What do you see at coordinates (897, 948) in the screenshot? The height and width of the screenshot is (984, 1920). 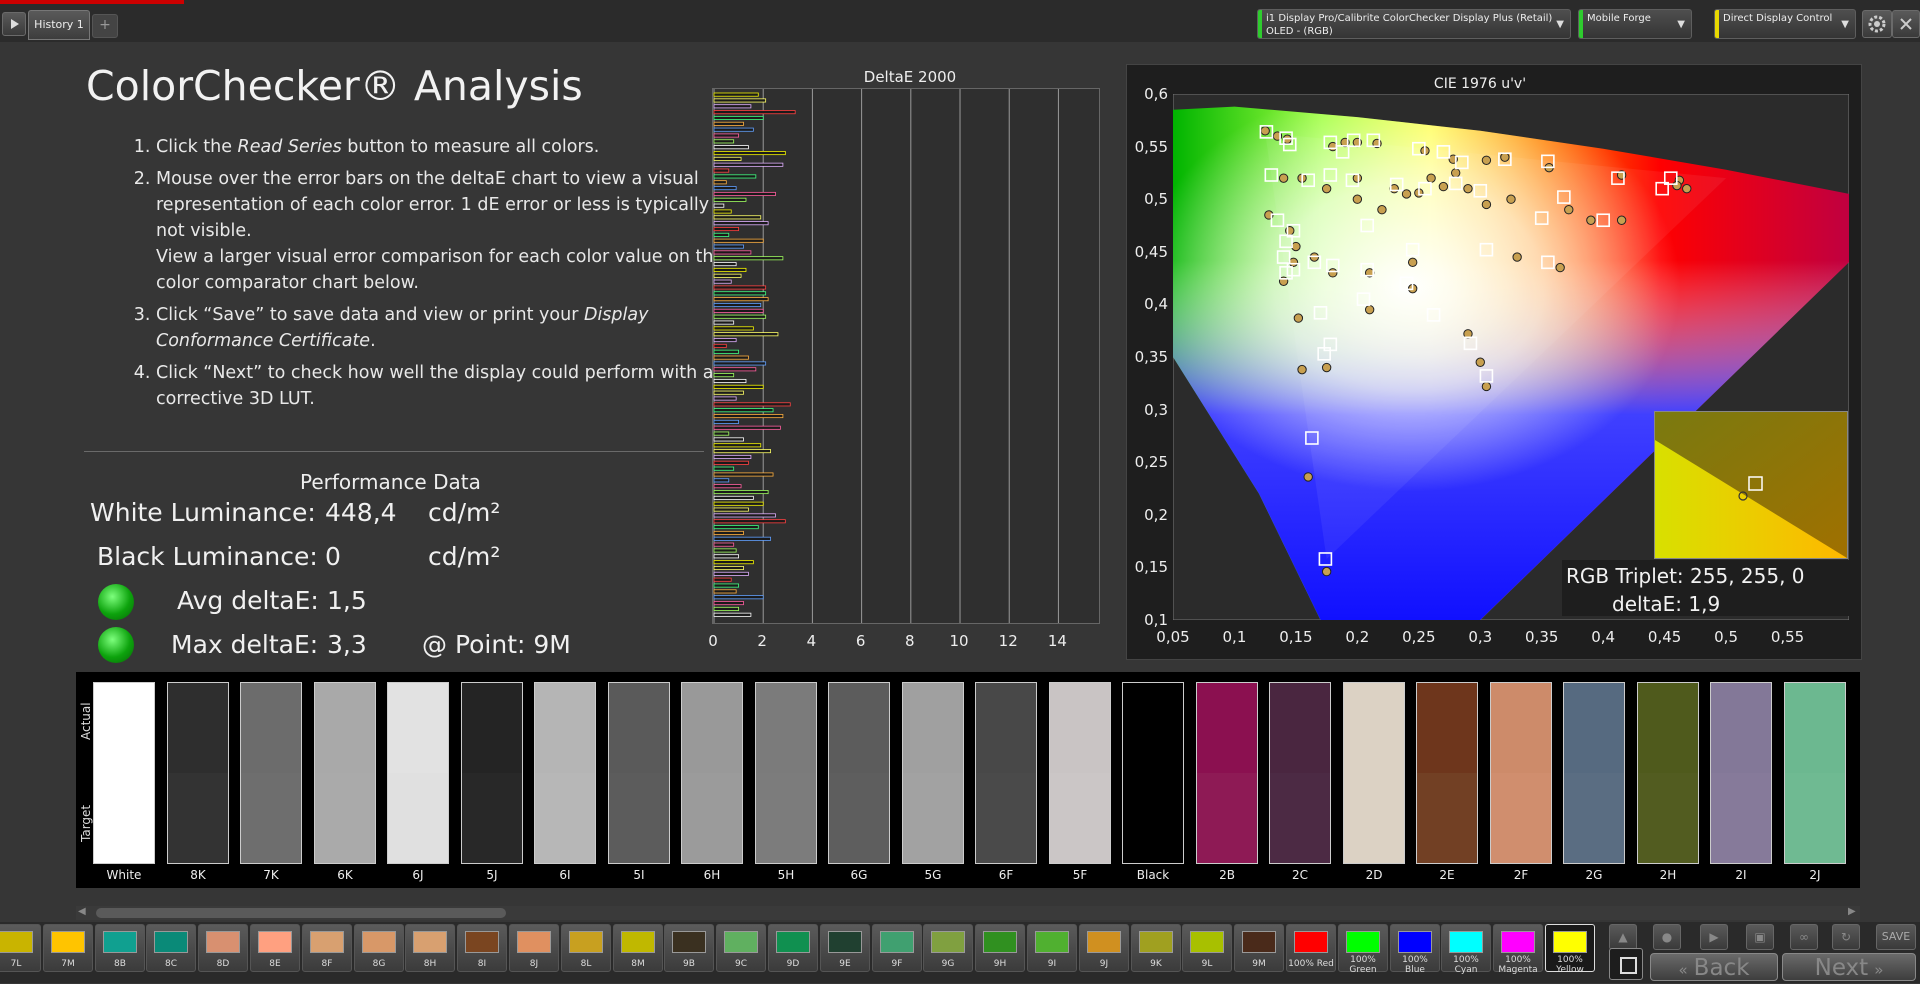 I see `patch-button: 9F` at bounding box center [897, 948].